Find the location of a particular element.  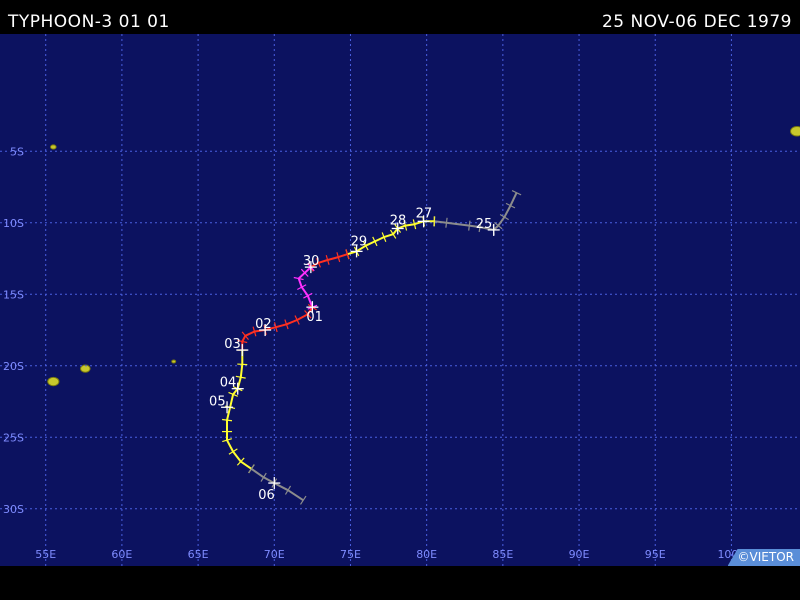

lat-label: 5S is located at coordinates (17, 151).